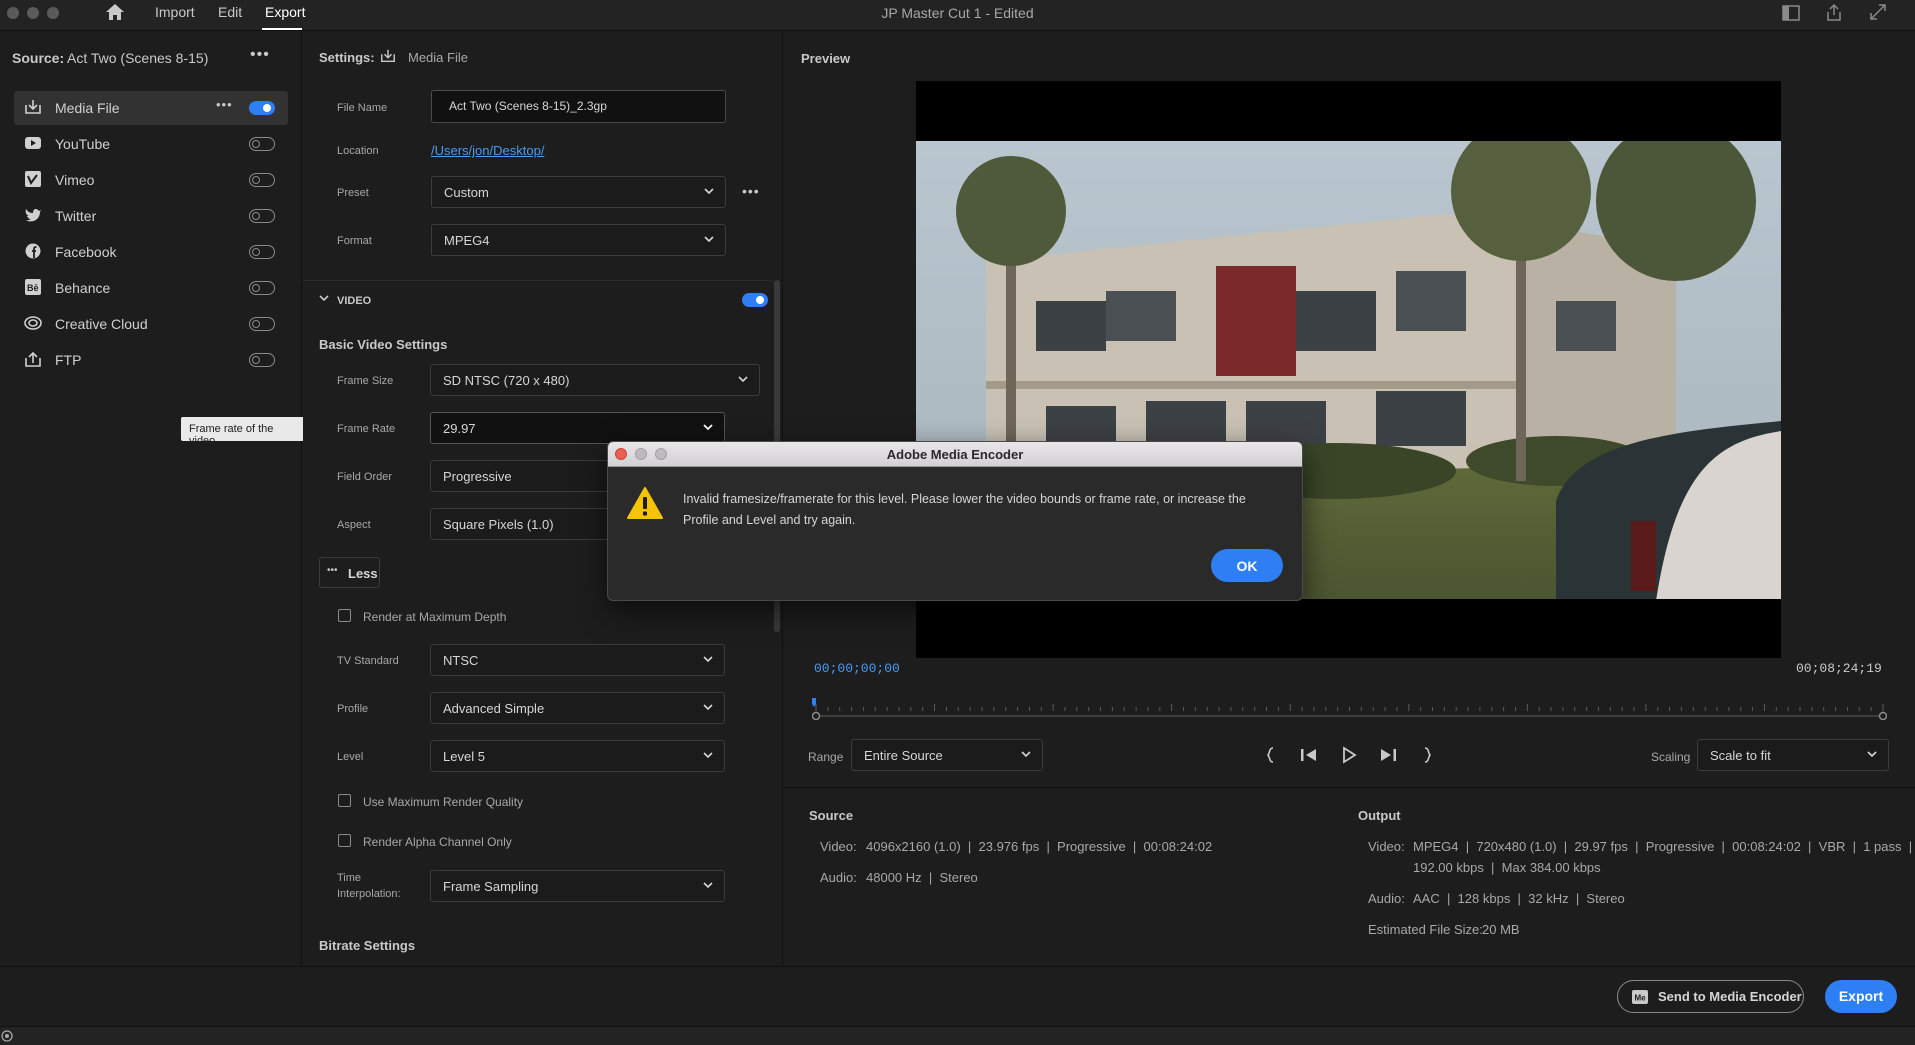 This screenshot has height=1045, width=1915. I want to click on fullscreen-icon, so click(1878, 13).